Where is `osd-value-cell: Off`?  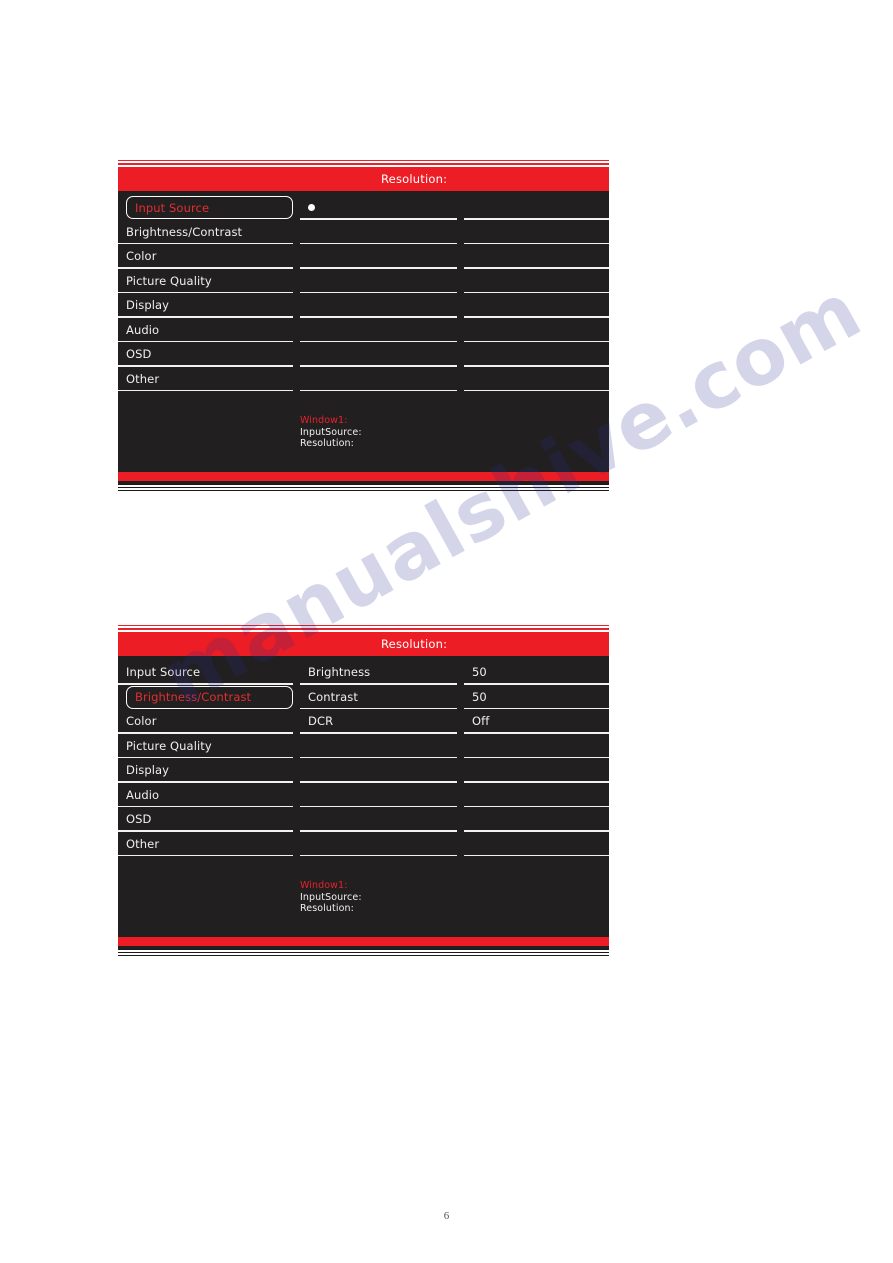 osd-value-cell: Off is located at coordinates (536, 721).